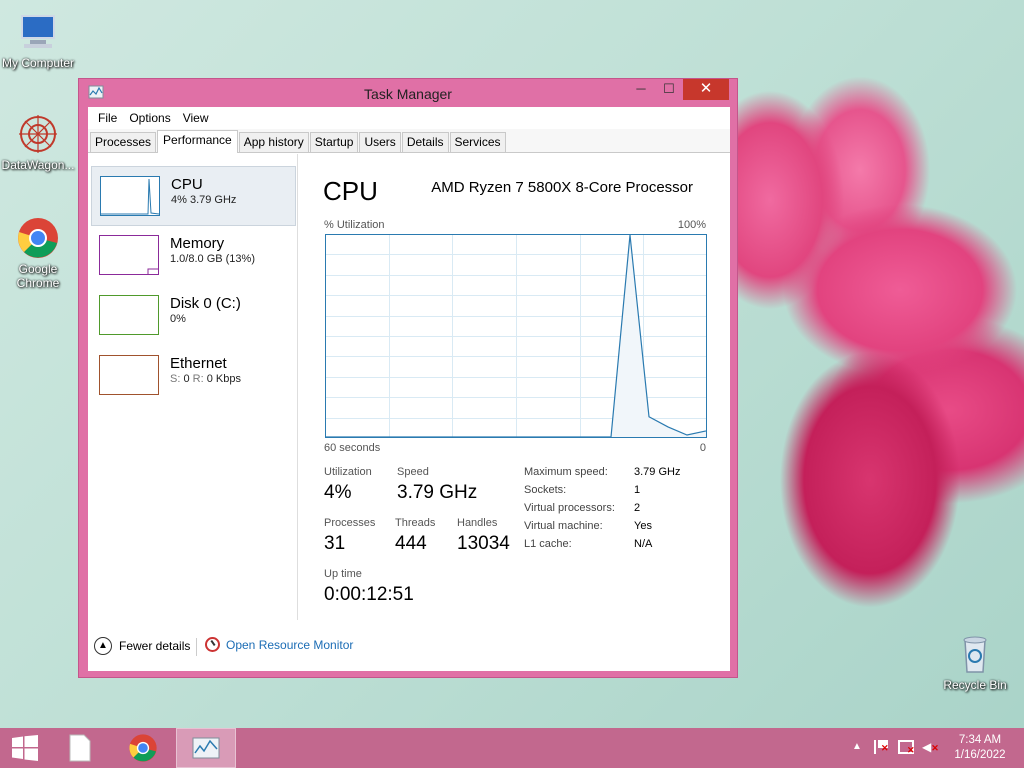 The height and width of the screenshot is (768, 1024). I want to click on desktop-icon-my-computer: My Computer, so click(38, 40).